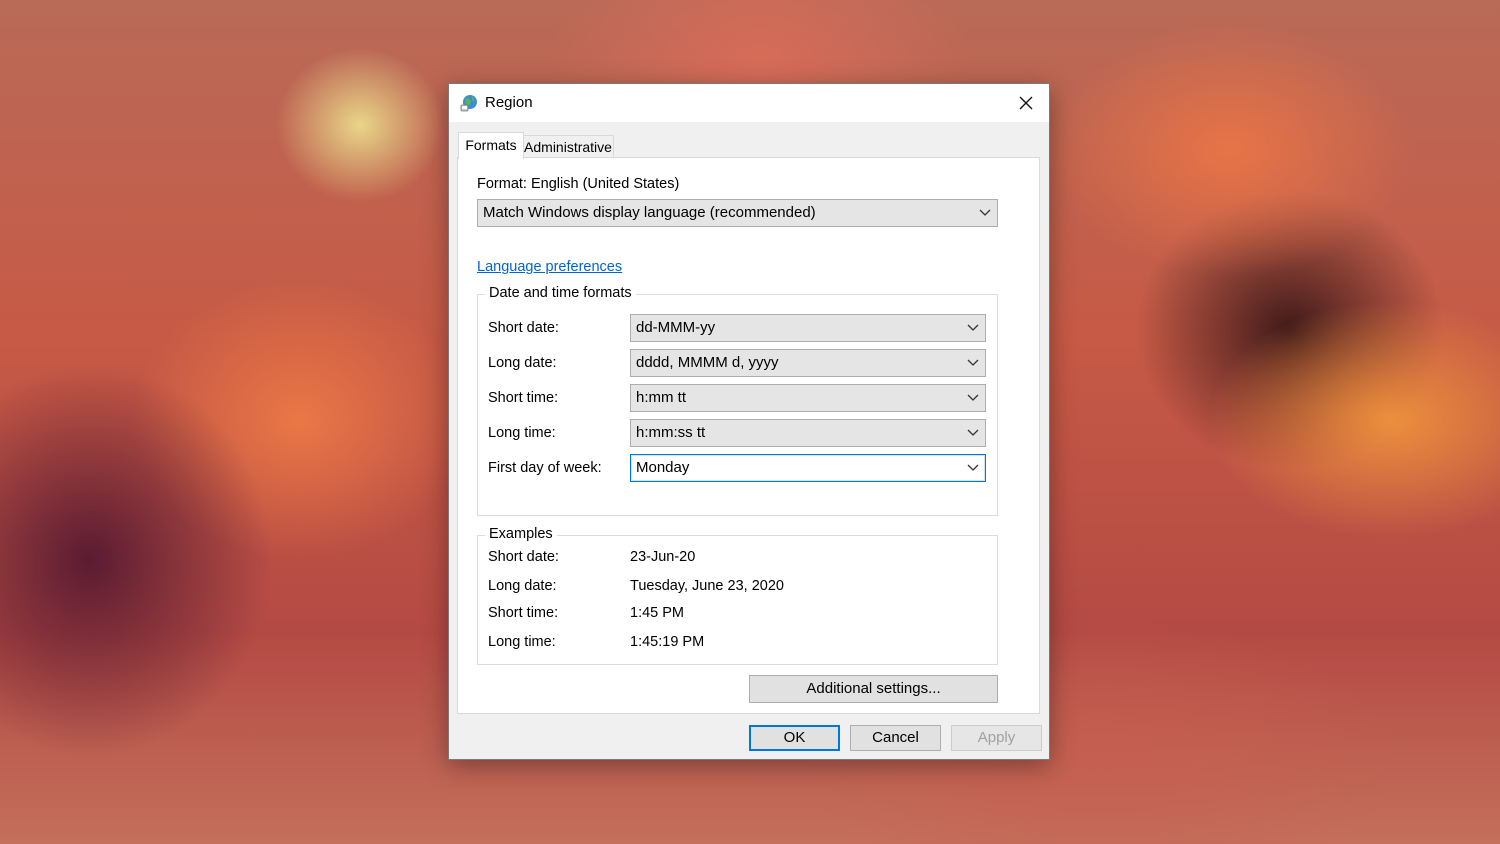 The width and height of the screenshot is (1500, 844). What do you see at coordinates (996, 738) in the screenshot?
I see `apply-button: Apply` at bounding box center [996, 738].